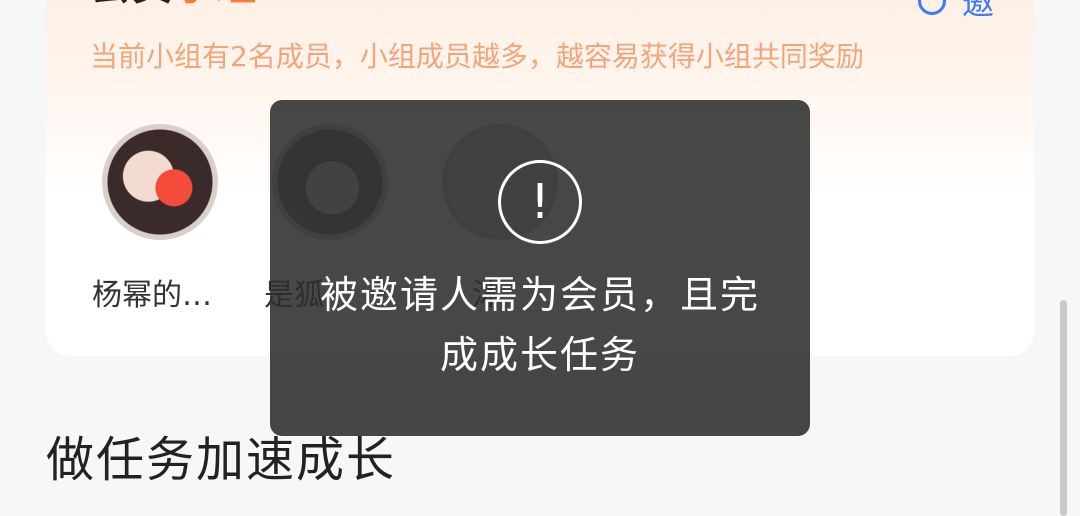 Image resolution: width=1080 pixels, height=516 pixels. I want to click on avatar, so click(160, 182).